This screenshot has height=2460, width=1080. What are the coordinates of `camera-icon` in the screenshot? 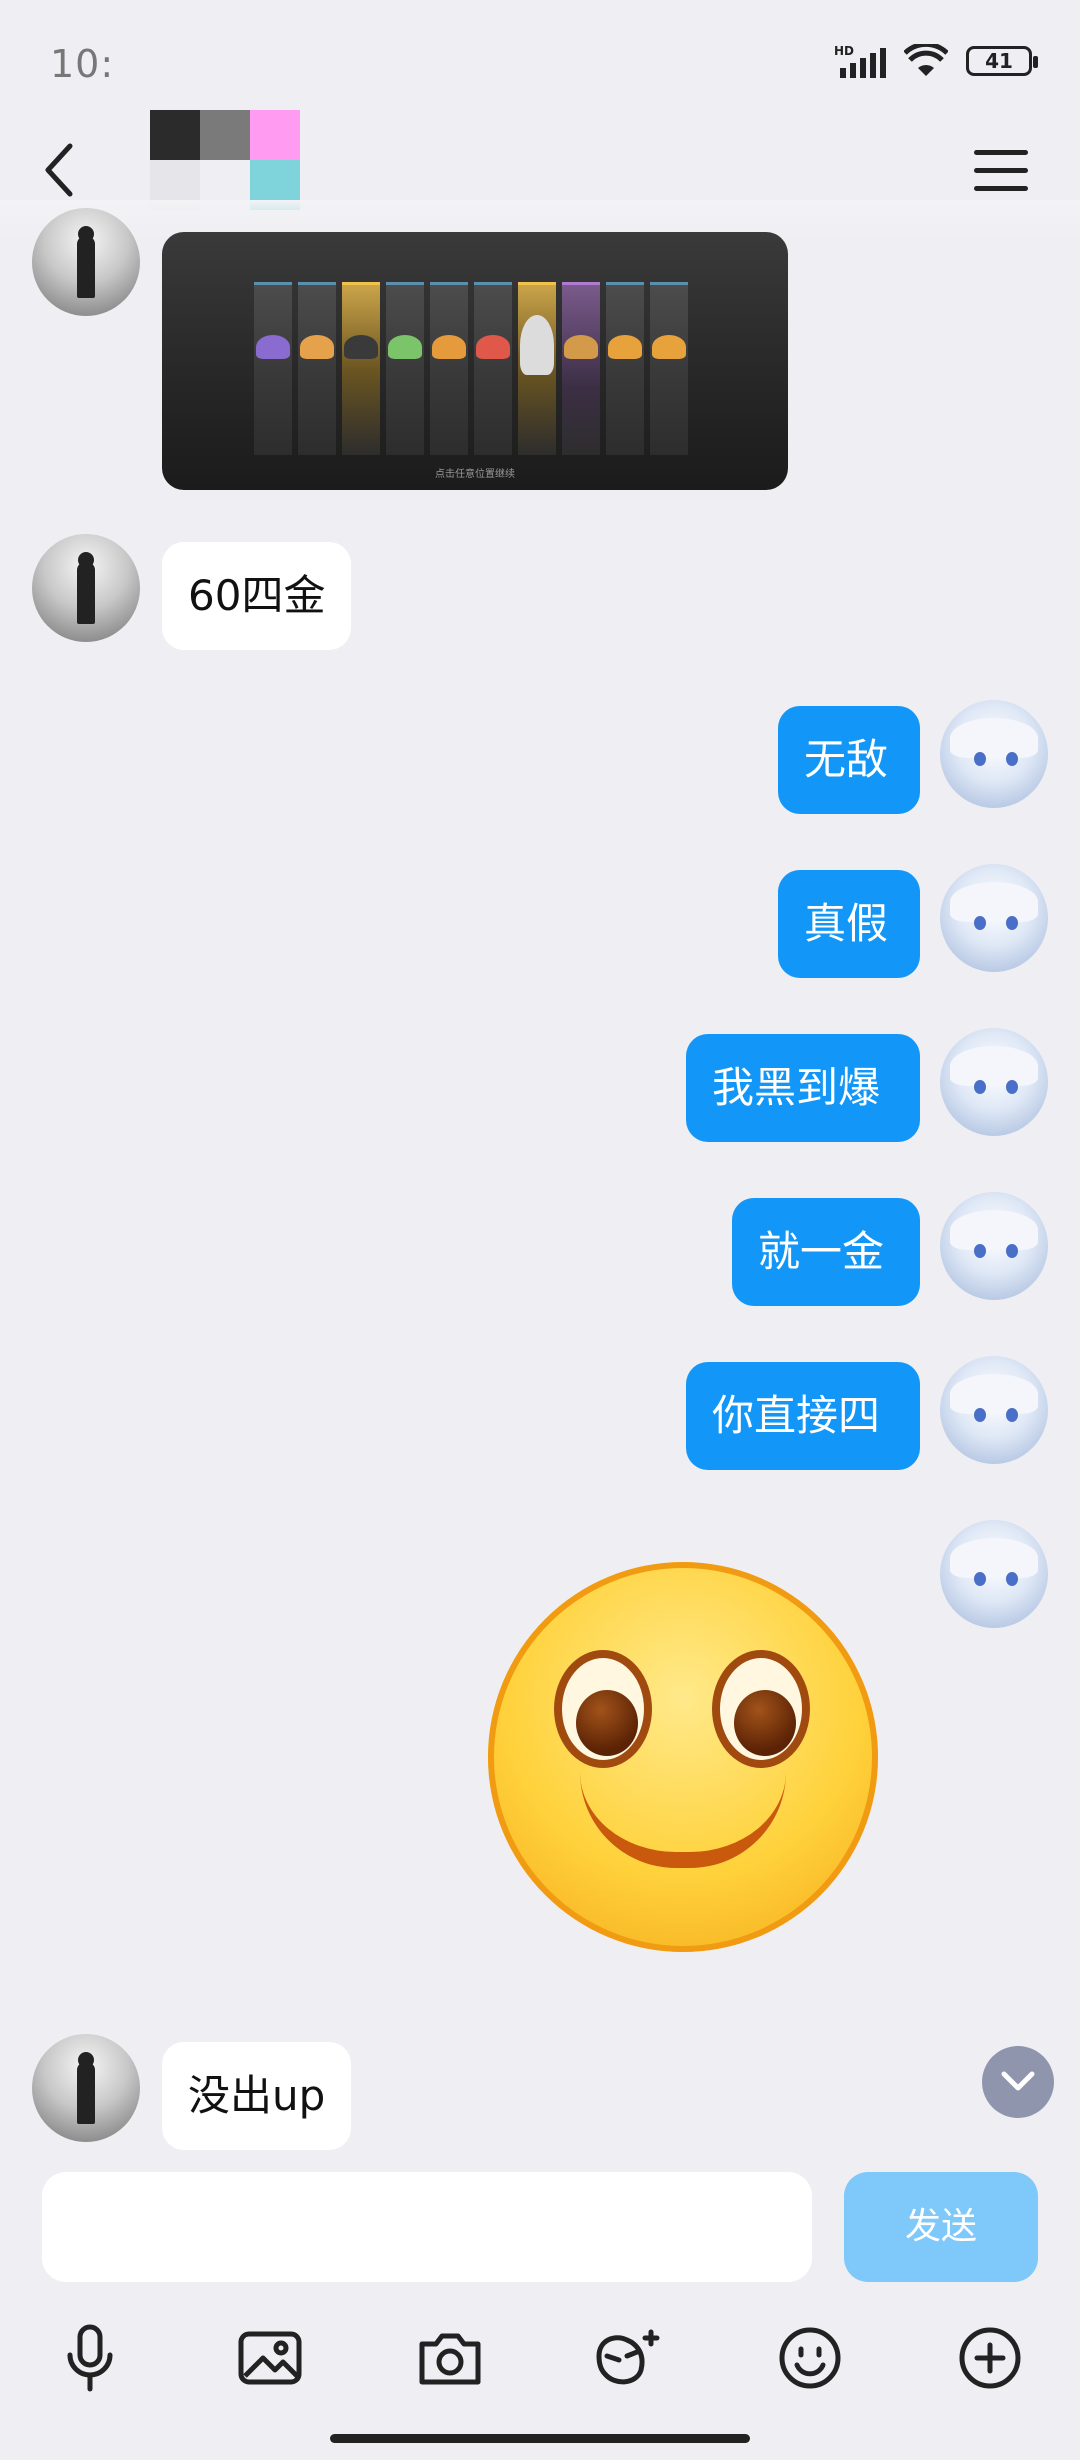 It's located at (450, 2358).